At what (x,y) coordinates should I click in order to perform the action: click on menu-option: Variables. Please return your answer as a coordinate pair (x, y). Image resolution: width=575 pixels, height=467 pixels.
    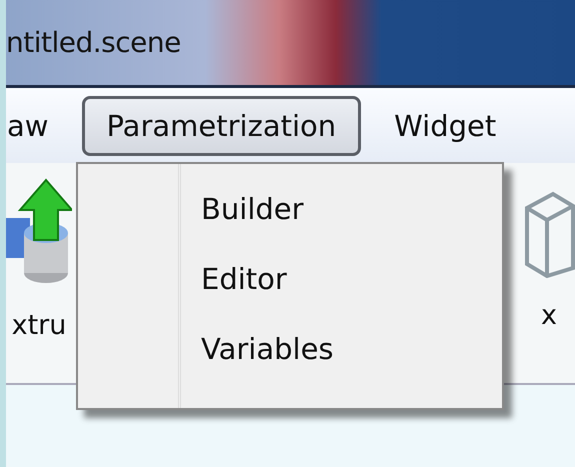
    Looking at the image, I should click on (267, 349).